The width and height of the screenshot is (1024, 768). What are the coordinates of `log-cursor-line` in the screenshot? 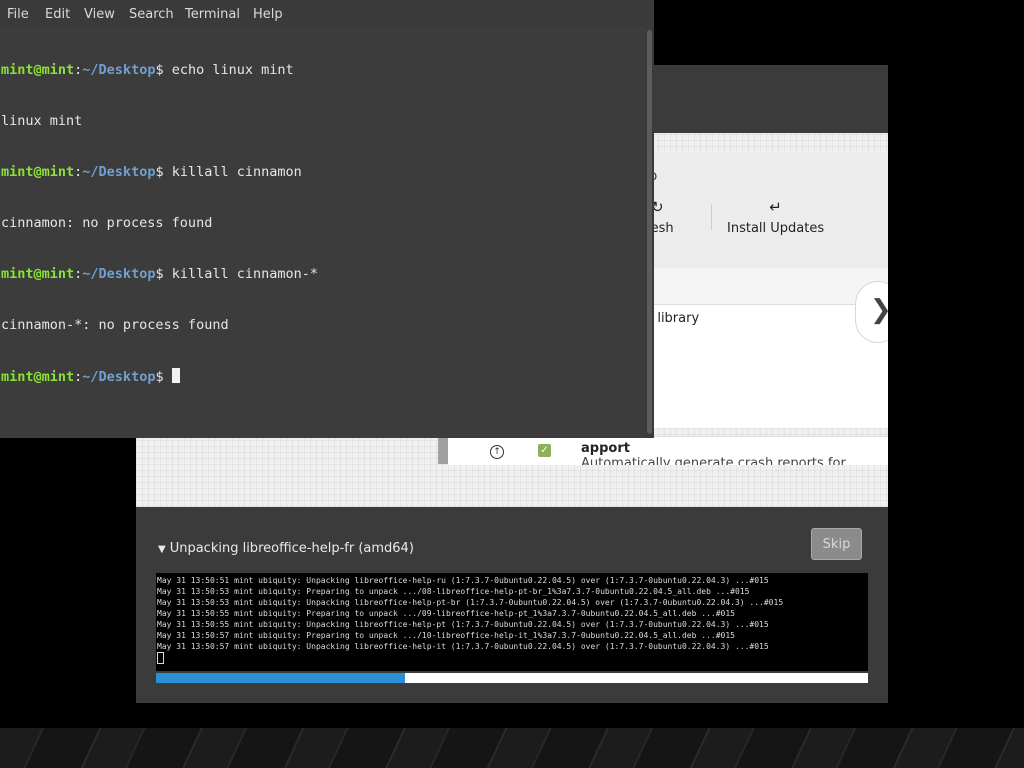 It's located at (512, 658).